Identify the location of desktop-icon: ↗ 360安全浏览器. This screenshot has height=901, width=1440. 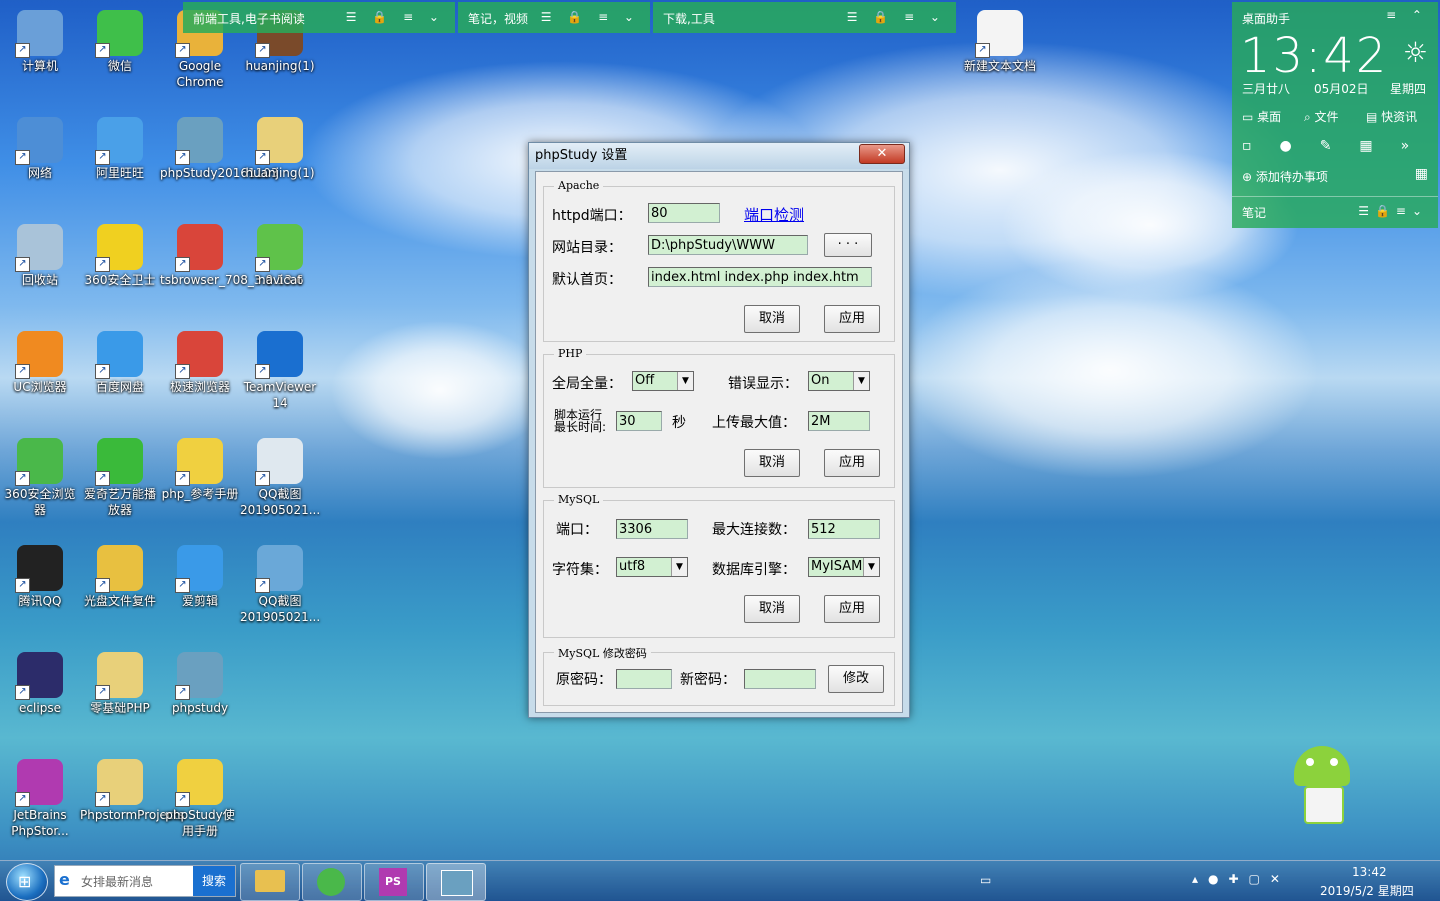
(40, 478).